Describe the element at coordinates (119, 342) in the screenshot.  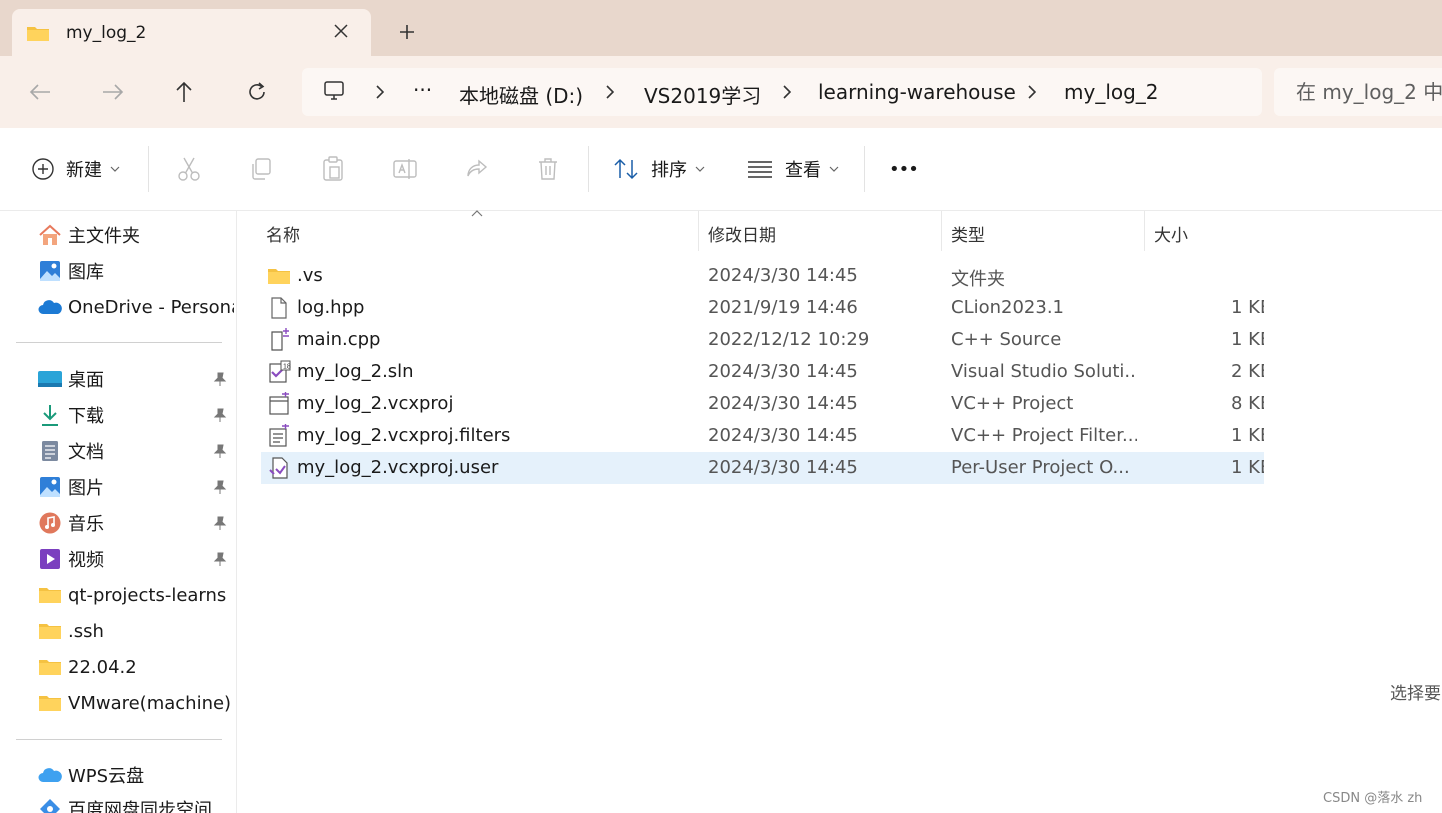
I see `sidebar-divider` at that location.